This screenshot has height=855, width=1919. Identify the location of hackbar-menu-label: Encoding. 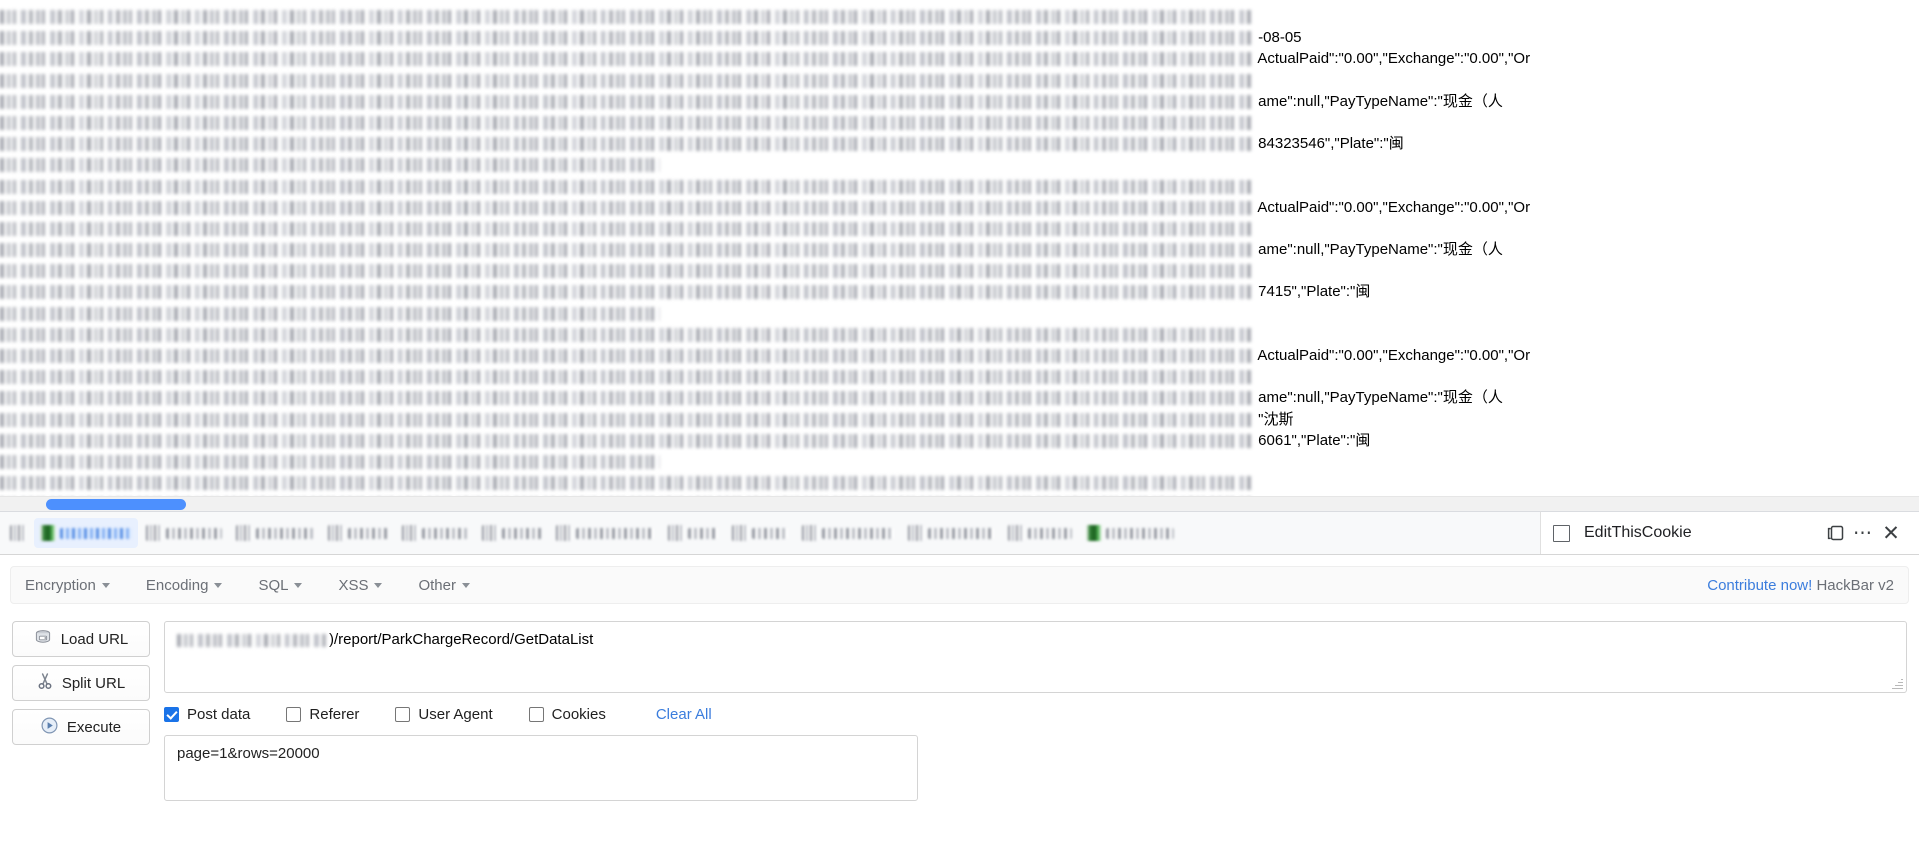
(177, 585).